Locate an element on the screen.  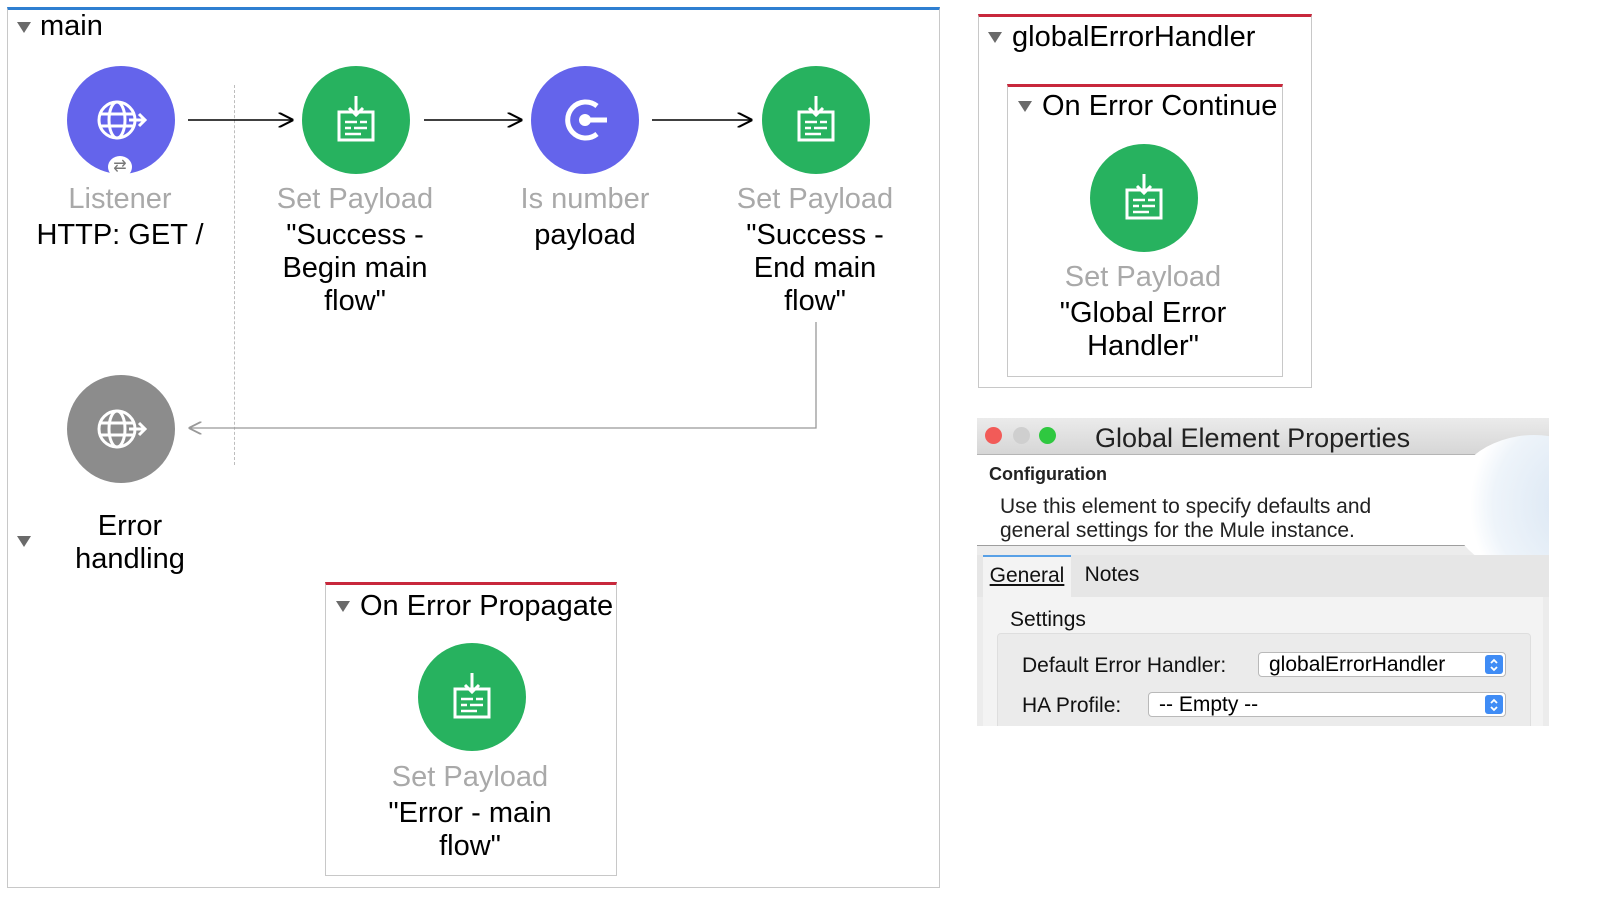
node-description: "Success - Begin main flow" is located at coordinates (355, 268).